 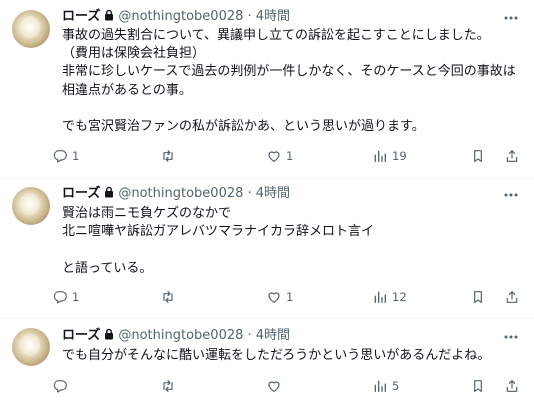 What do you see at coordinates (389, 297) in the screenshot?
I see `views-button: 12` at bounding box center [389, 297].